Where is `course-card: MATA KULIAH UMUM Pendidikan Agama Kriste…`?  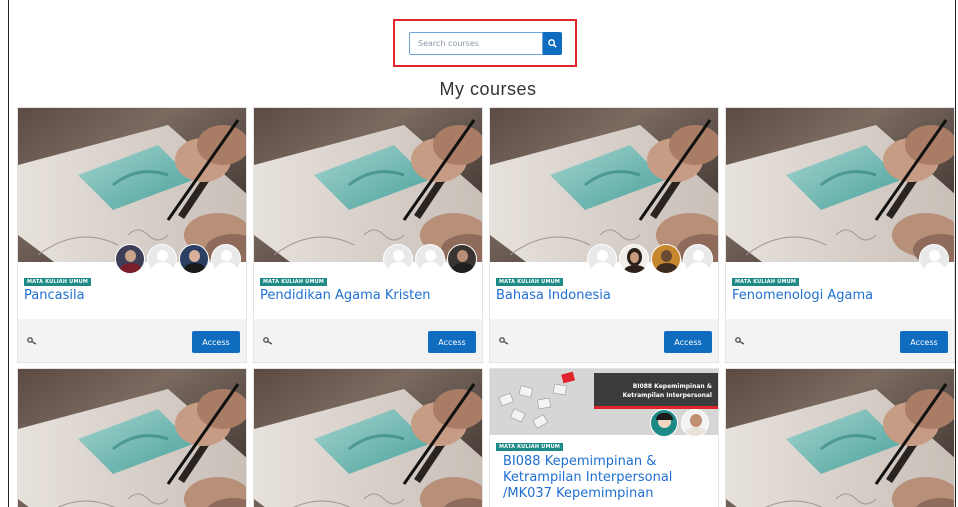
course-card: MATA KULIAH UMUM Pendidikan Agama Kriste… is located at coordinates (368, 235).